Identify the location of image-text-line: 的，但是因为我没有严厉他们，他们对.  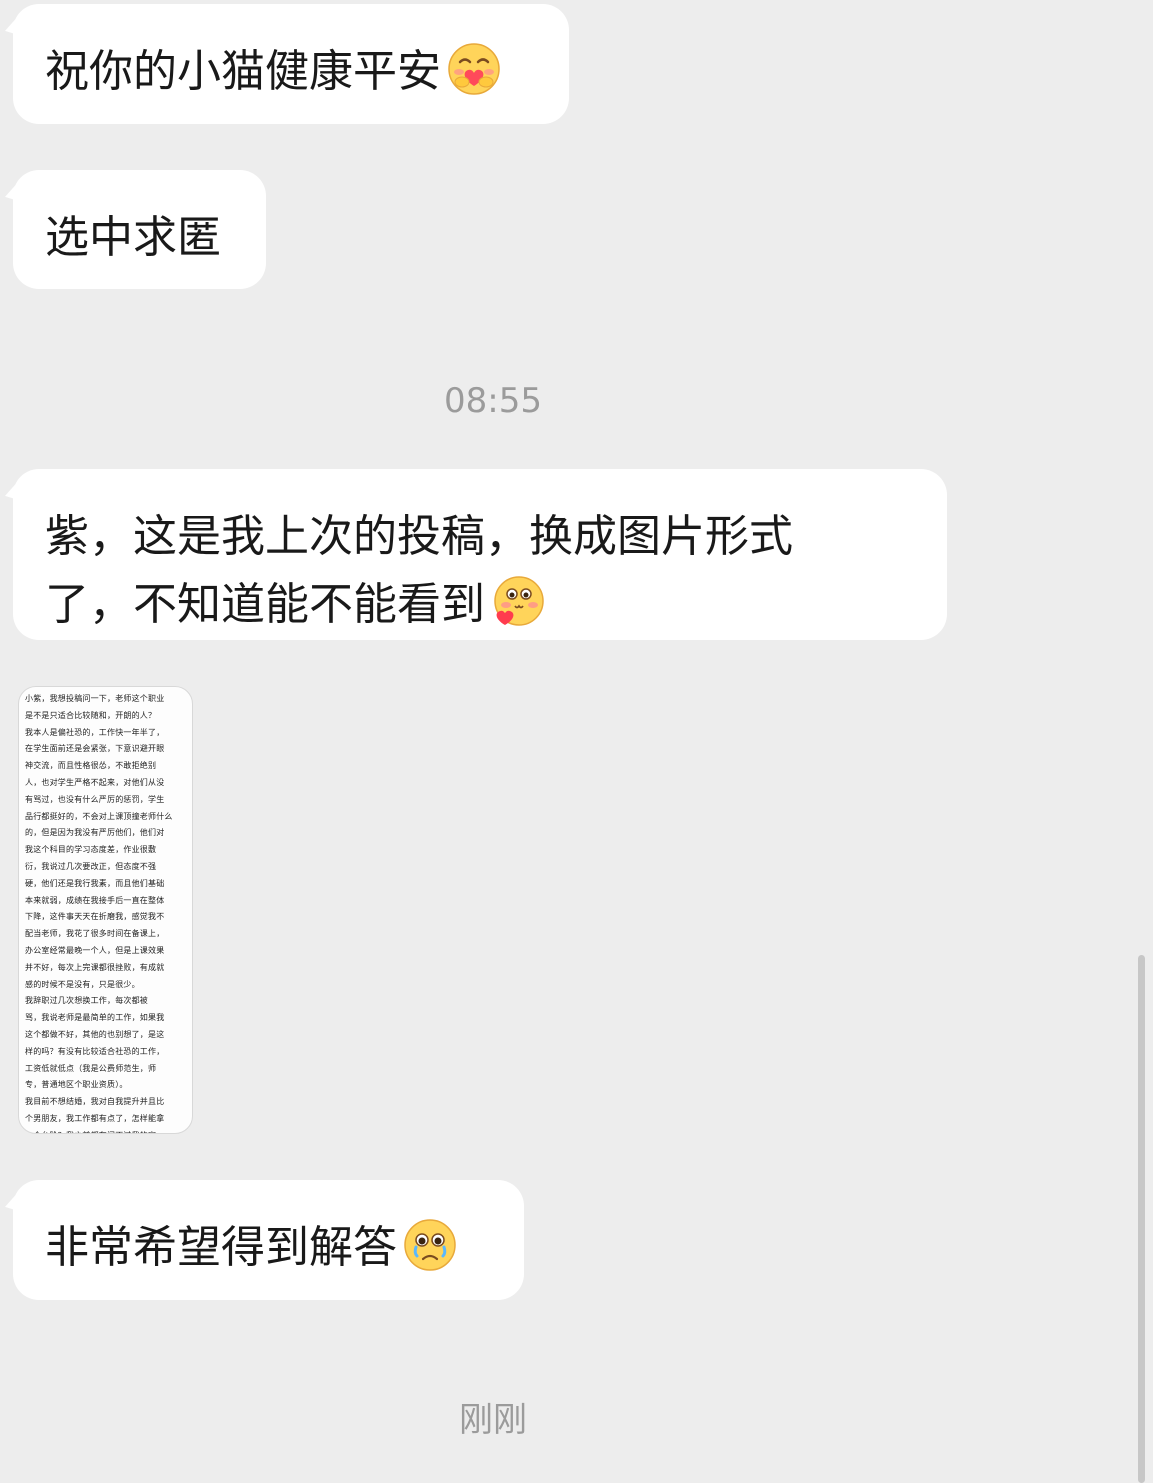
(95, 833).